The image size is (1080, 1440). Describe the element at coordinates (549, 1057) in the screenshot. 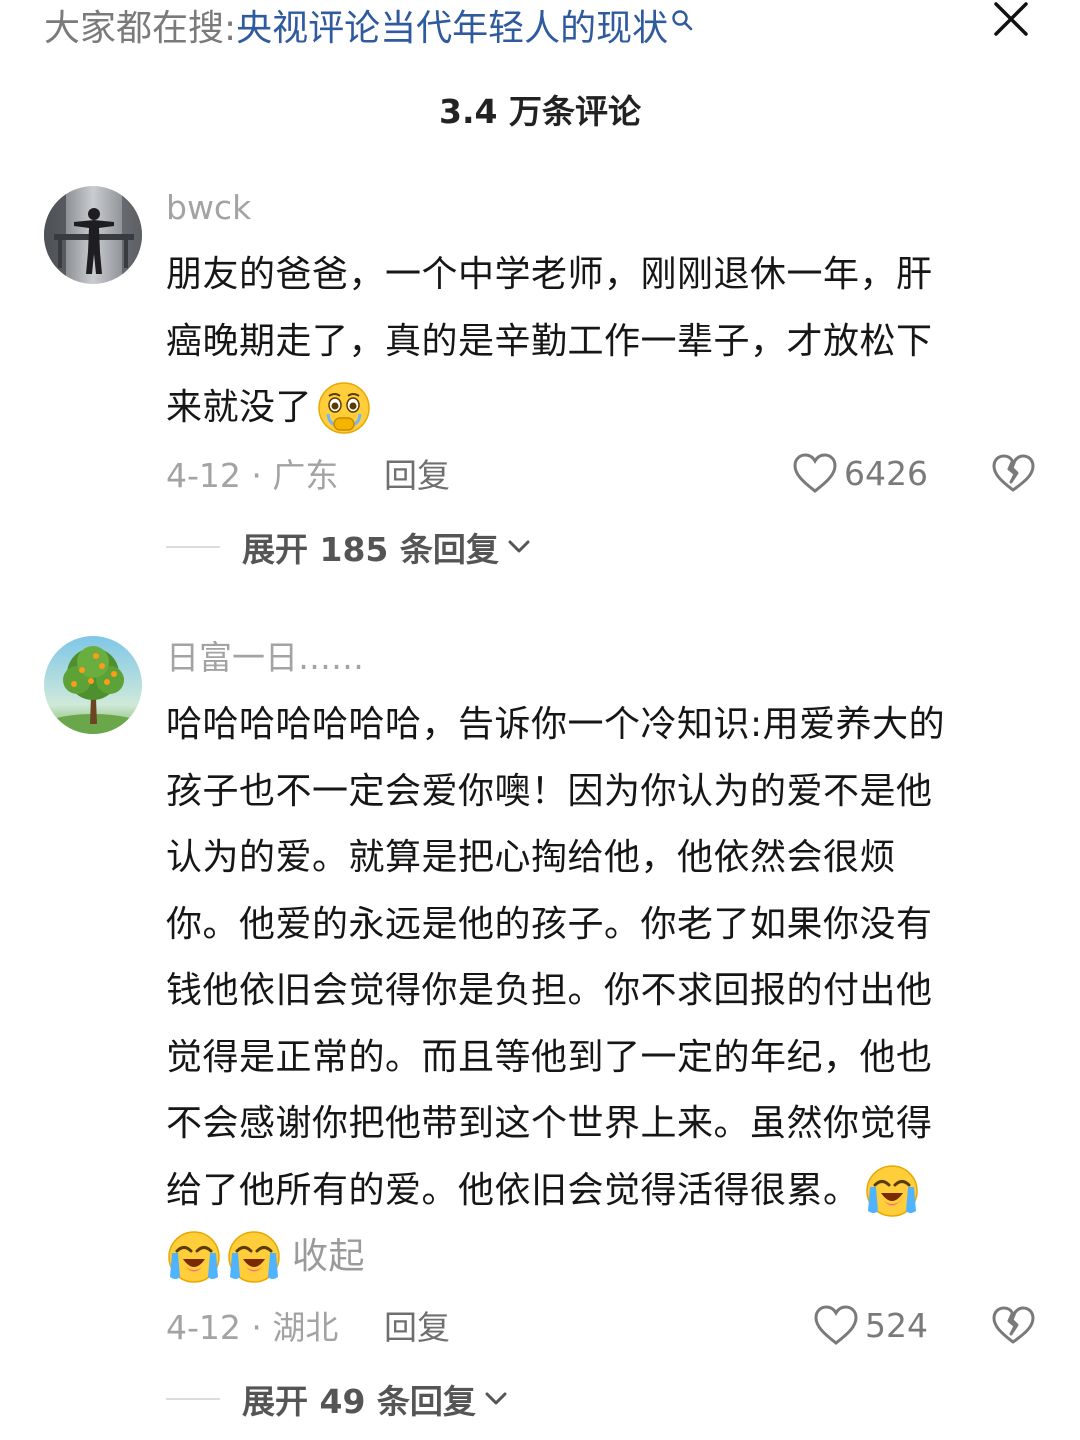

I see `comment-text-line: 觉得是正常的。而且等他到了一定的年纪，他也` at that location.